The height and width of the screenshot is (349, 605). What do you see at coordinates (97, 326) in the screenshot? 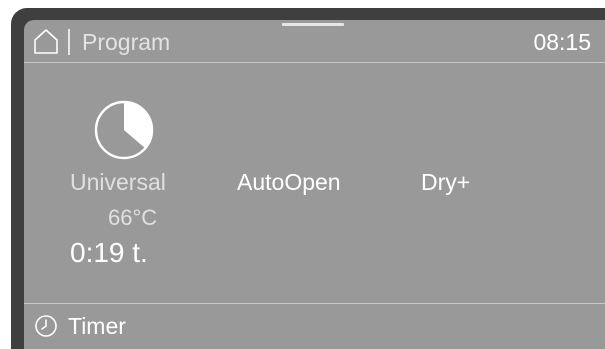
I see `timer-label: Timer` at bounding box center [97, 326].